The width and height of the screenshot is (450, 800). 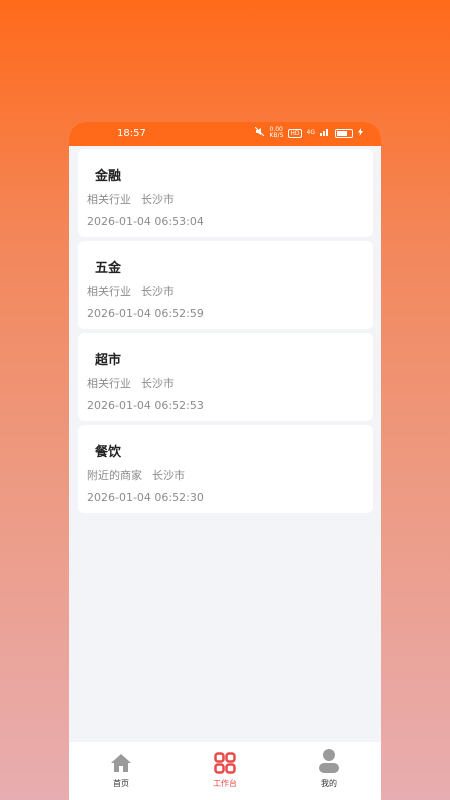 I want to click on list-item: 金融 相关行业 长沙市 2026-01-04 06:53:04, so click(x=225, y=193).